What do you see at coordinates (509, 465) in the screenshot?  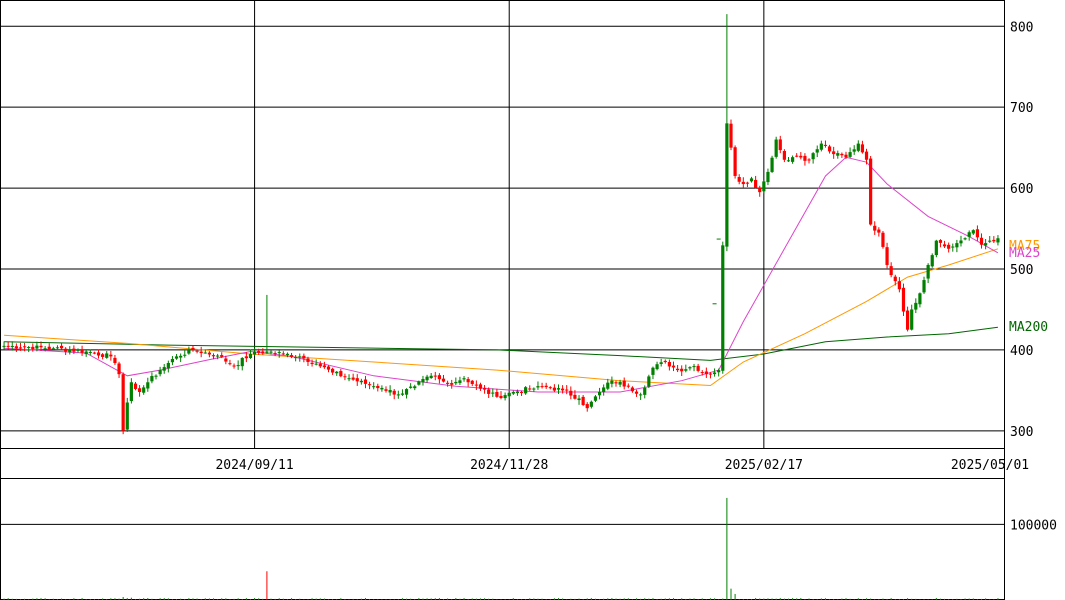 I see `date-tick-label: 2024/11/28` at bounding box center [509, 465].